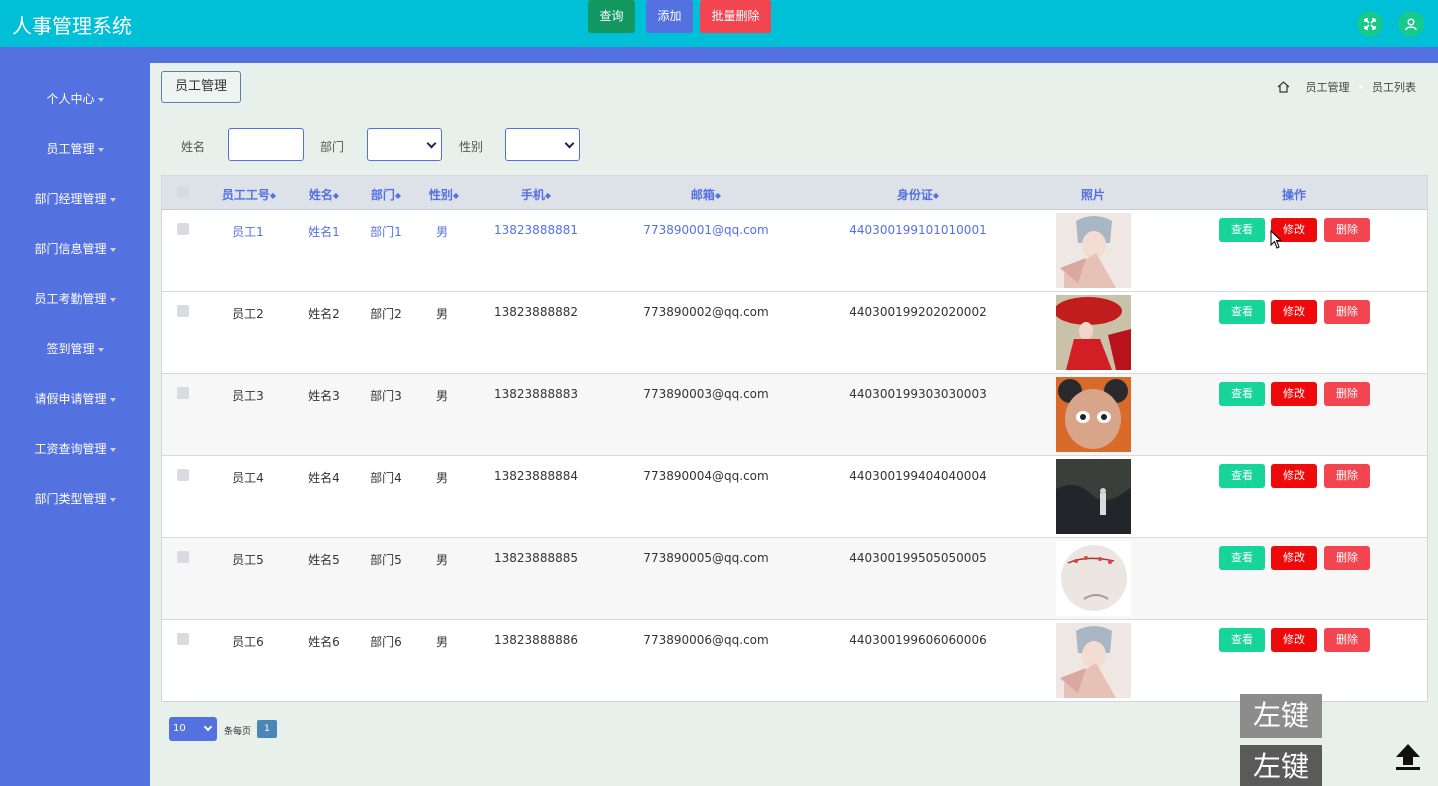 The image size is (1438, 786). I want to click on sidebar-item-checkin: 签到管理, so click(75, 349).